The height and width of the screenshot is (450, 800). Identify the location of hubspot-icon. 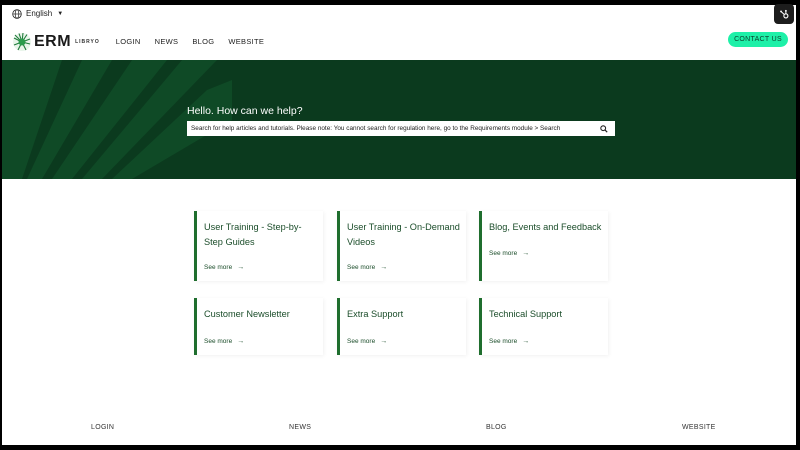
(783, 13).